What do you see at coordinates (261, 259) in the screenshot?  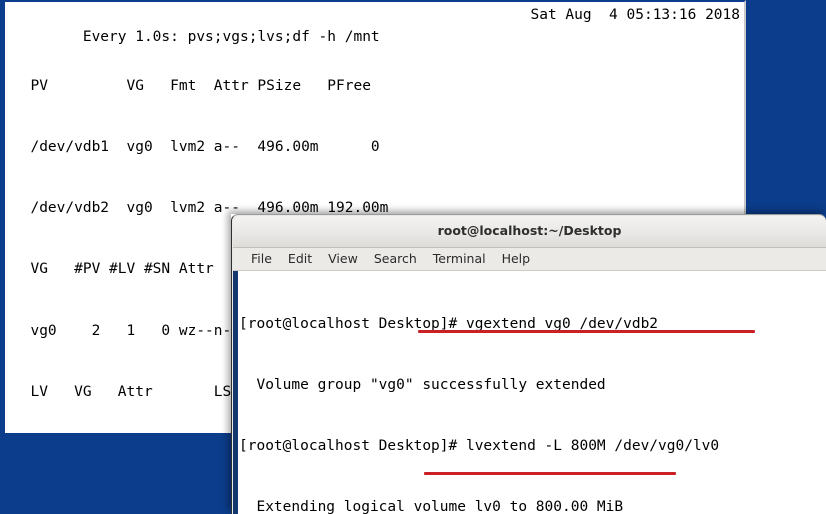 I see `menu-item-file: File` at bounding box center [261, 259].